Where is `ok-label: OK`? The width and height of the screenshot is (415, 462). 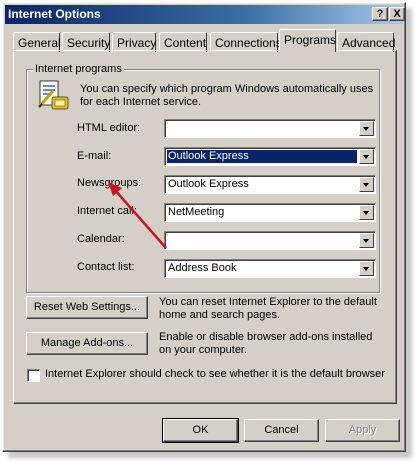
ok-label: OK is located at coordinates (200, 430).